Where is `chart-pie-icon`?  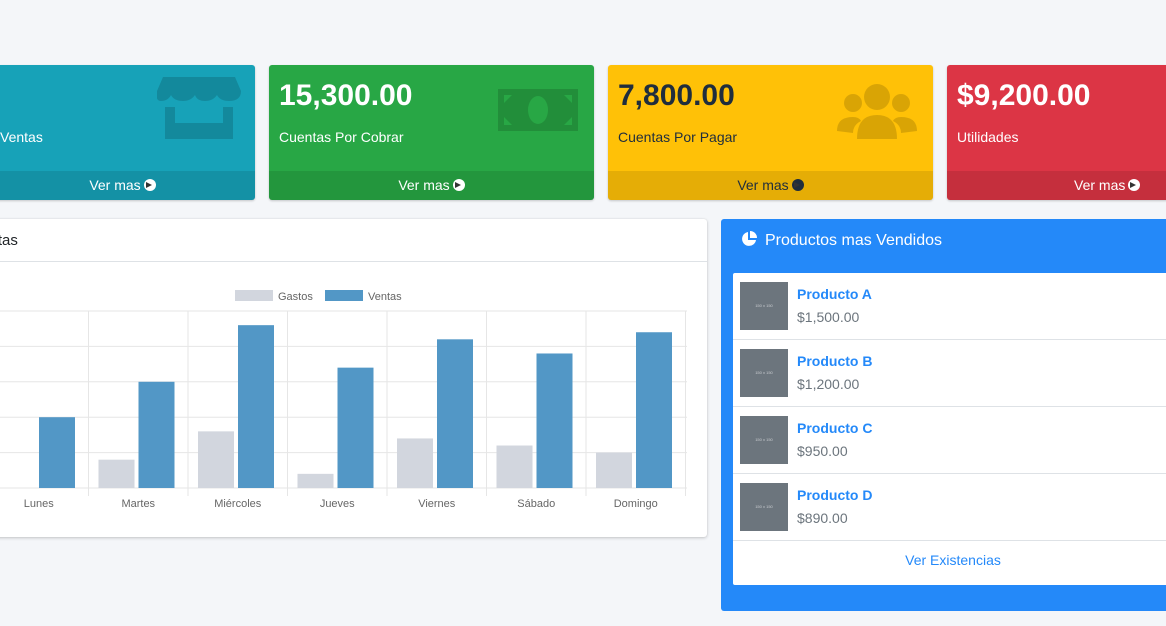 chart-pie-icon is located at coordinates (749, 238).